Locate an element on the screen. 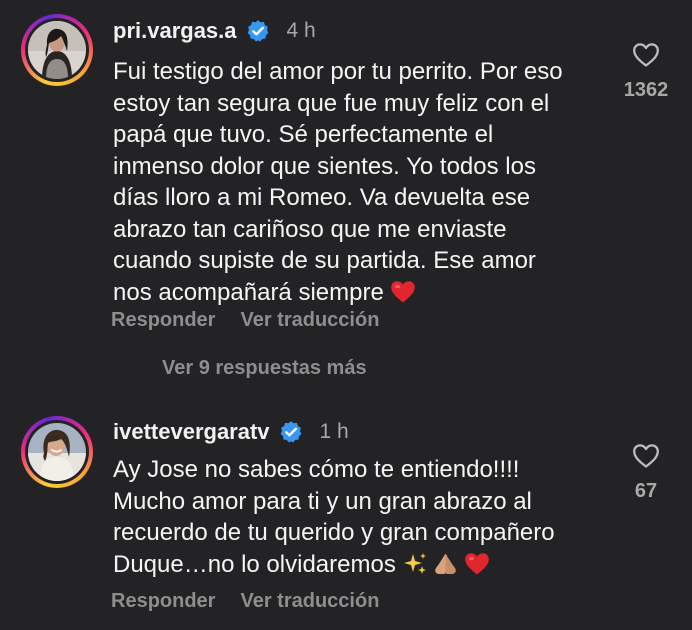  comment-text-line: Duque…no lo olvidaremos is located at coordinates (334, 565).